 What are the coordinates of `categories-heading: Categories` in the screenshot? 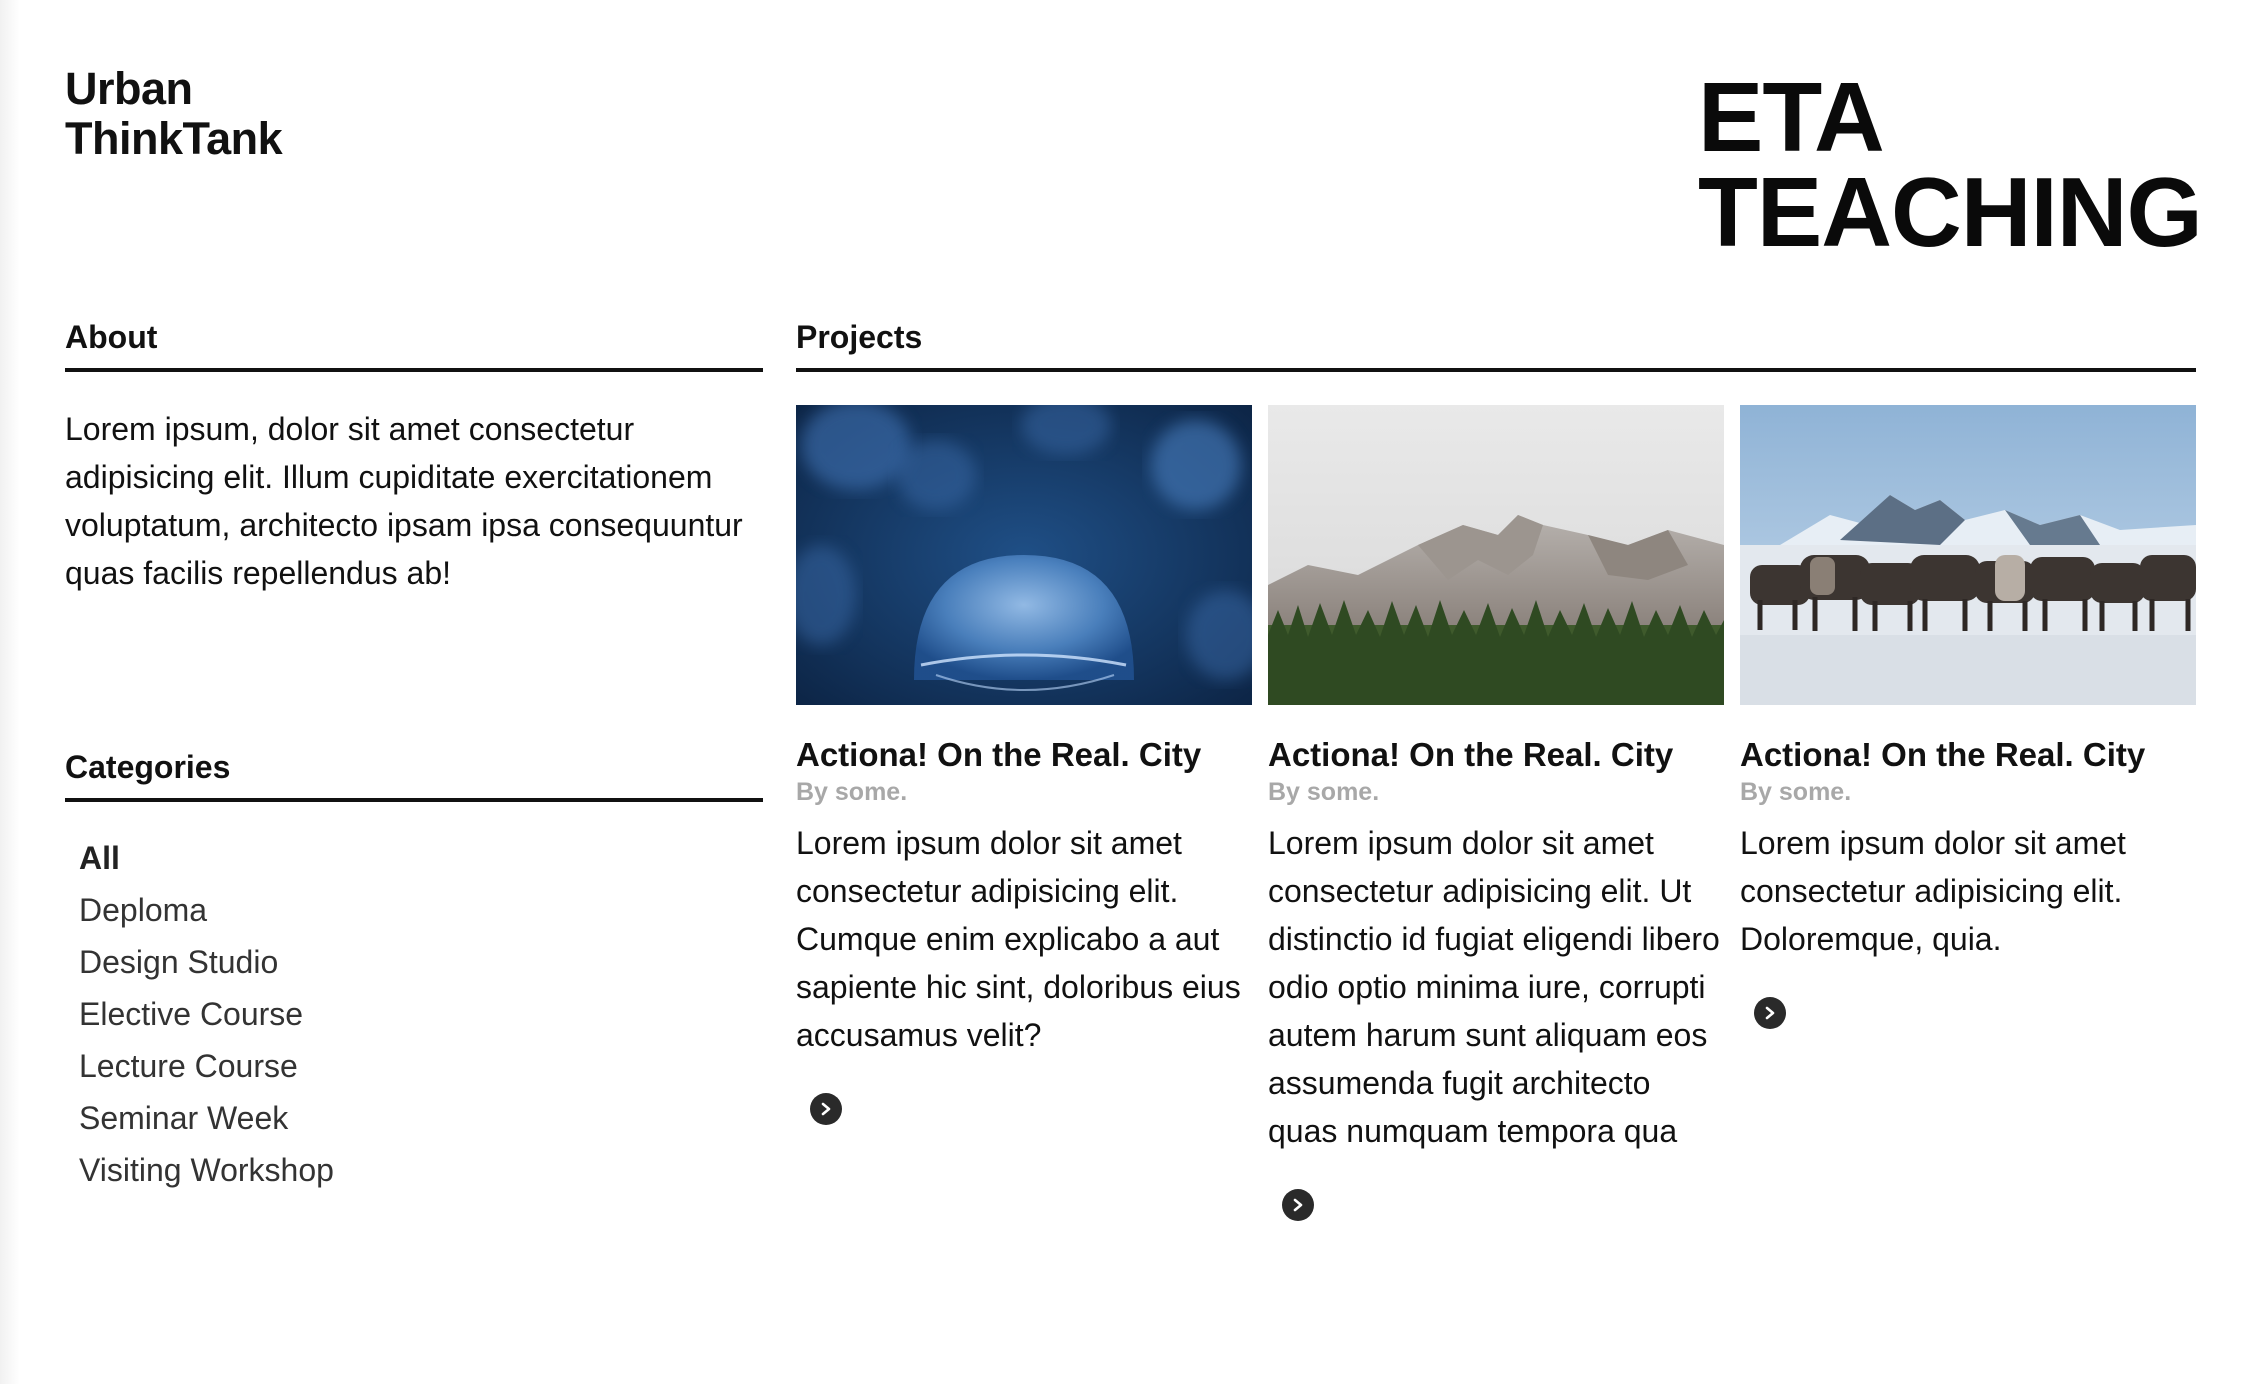 It's located at (414, 775).